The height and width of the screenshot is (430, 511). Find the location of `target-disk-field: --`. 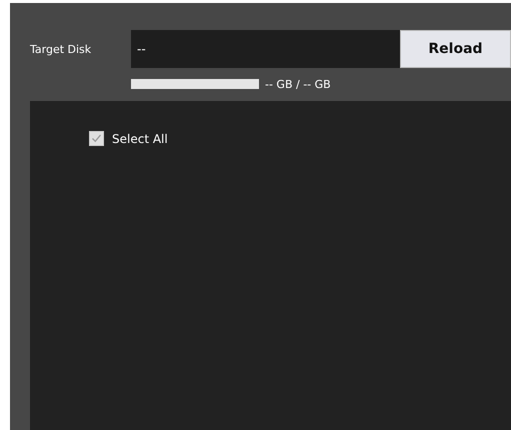

target-disk-field: -- is located at coordinates (265, 49).